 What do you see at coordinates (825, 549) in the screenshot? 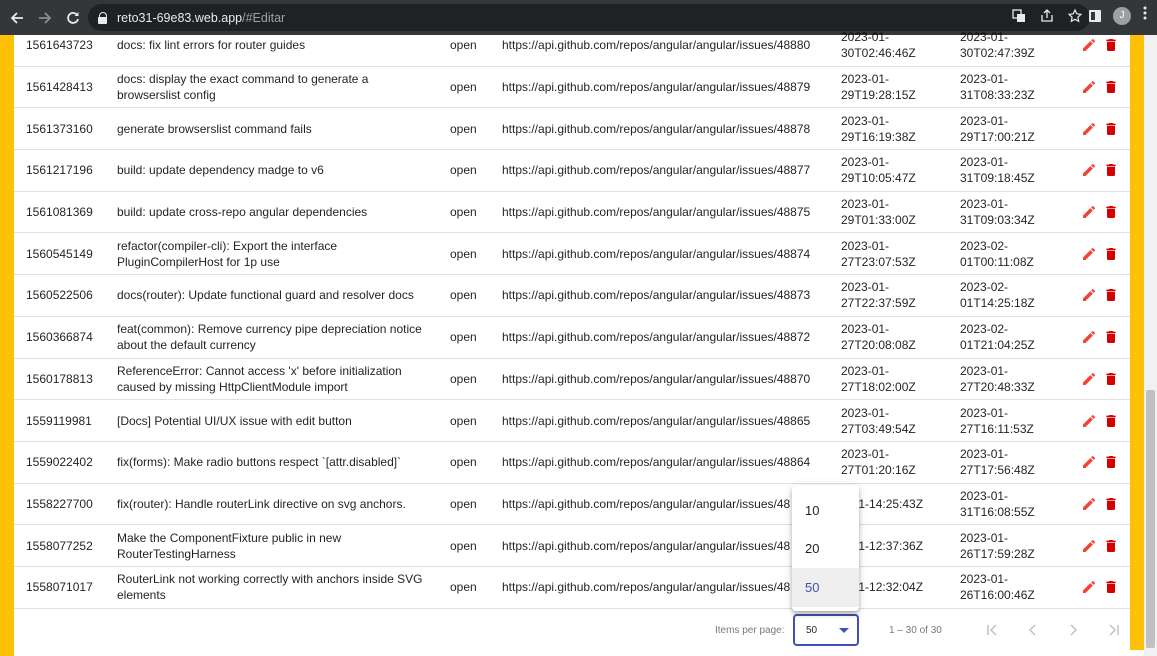
I see `page-size-option: 20` at bounding box center [825, 549].